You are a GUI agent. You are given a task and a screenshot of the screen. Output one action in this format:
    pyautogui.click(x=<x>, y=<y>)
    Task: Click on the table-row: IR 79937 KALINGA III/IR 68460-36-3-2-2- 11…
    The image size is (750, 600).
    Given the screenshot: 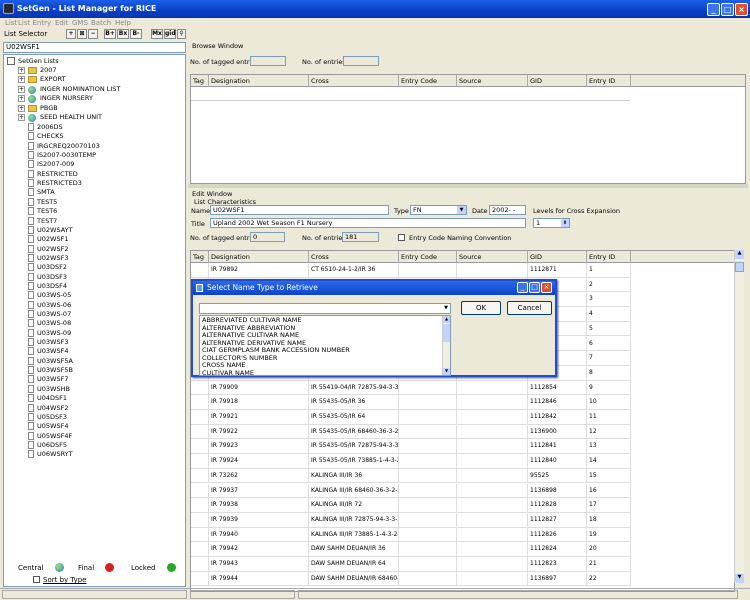 What is the action you would take?
    pyautogui.click(x=411, y=491)
    